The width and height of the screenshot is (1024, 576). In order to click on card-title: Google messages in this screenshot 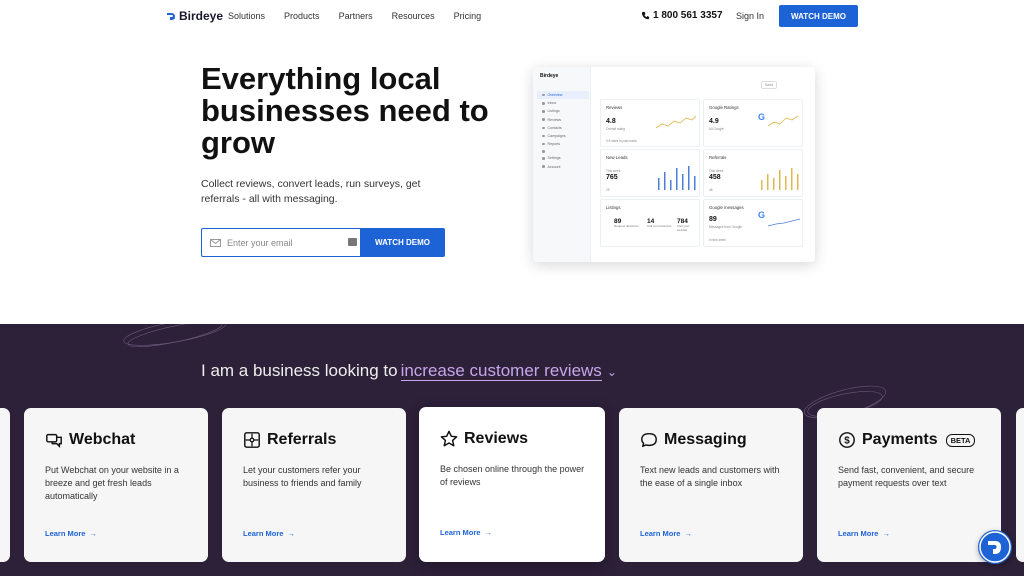, I will do `click(726, 207)`.